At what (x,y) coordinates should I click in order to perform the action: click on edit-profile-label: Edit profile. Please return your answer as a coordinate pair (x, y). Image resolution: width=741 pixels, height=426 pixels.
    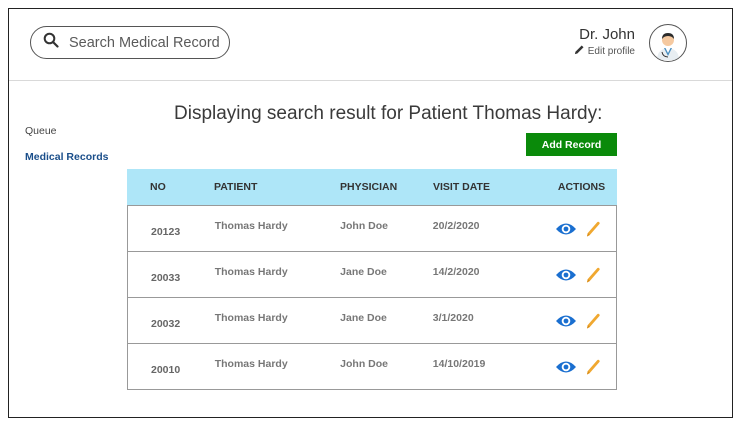
    Looking at the image, I should click on (611, 51).